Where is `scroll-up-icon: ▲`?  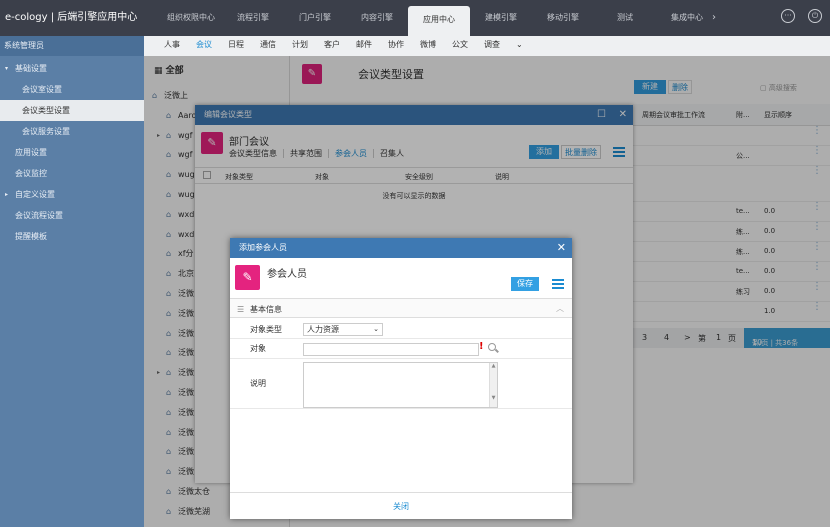 scroll-up-icon: ▲ is located at coordinates (493, 366).